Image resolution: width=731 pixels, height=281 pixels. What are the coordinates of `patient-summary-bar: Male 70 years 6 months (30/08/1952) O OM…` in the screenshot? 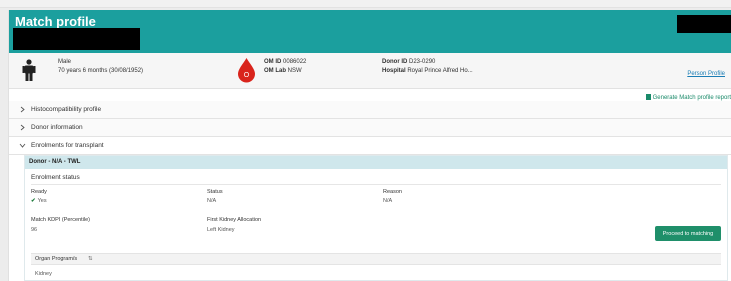 It's located at (370, 71).